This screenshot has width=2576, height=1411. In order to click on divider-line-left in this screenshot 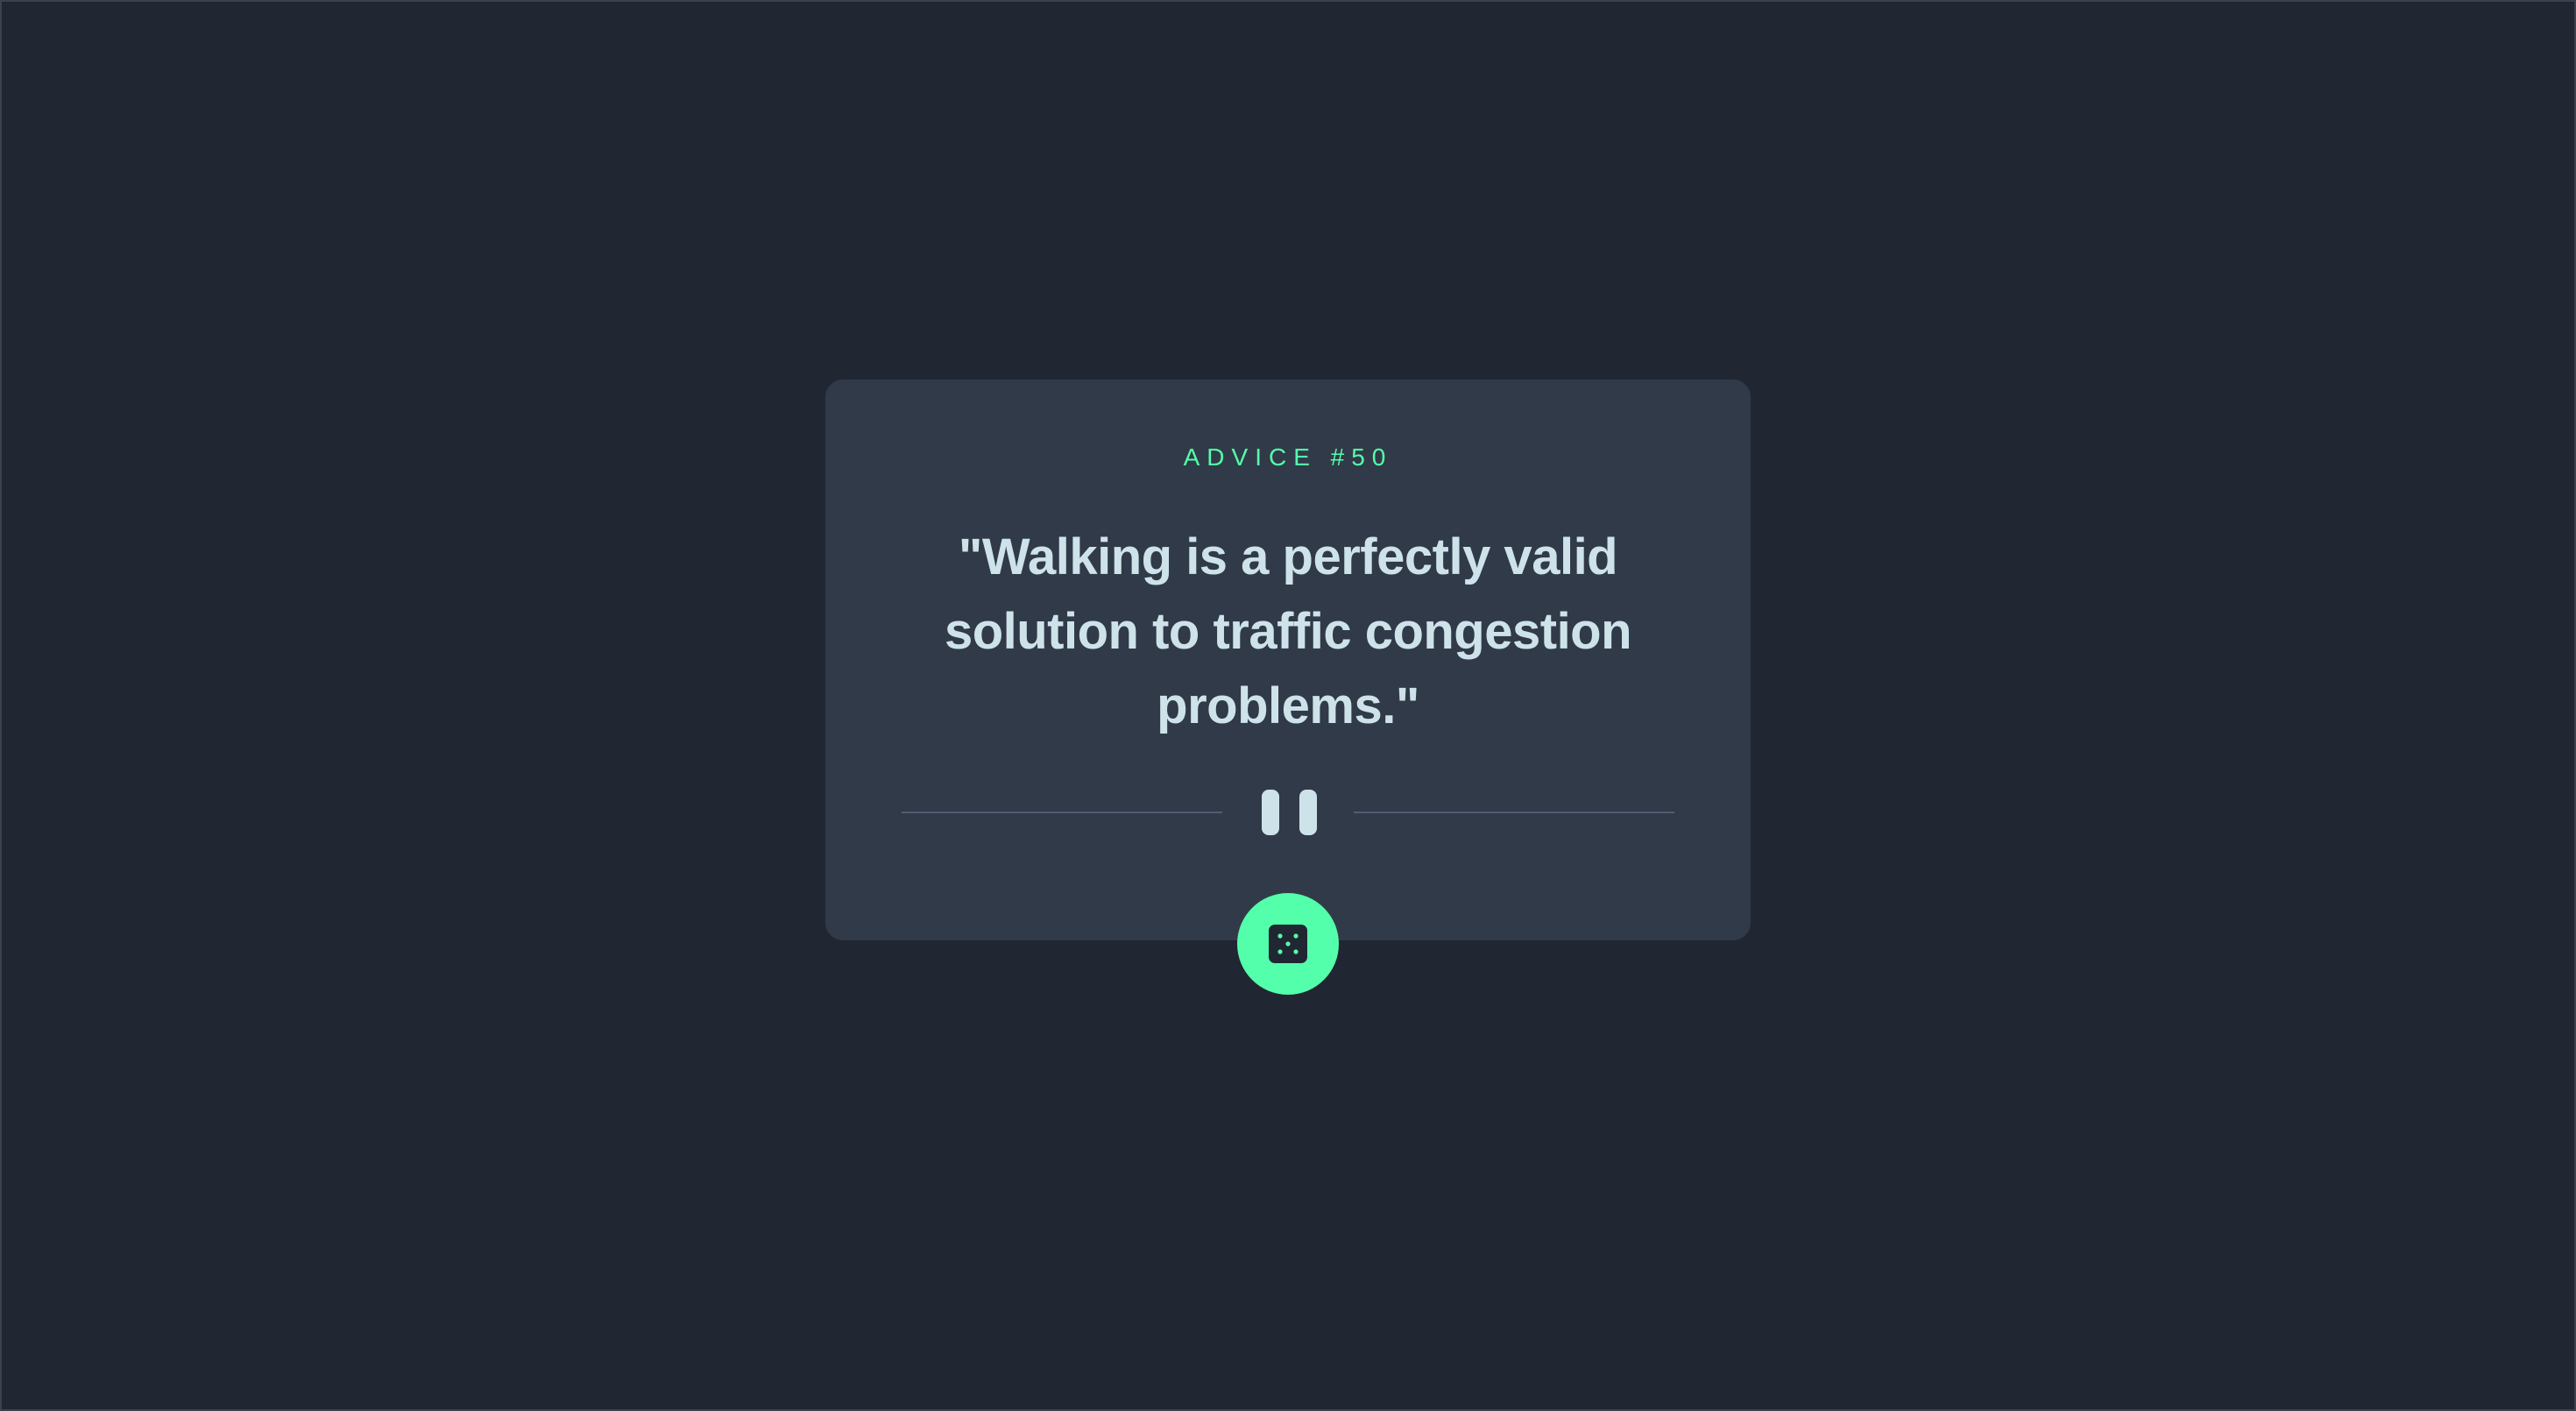, I will do `click(1062, 812)`.